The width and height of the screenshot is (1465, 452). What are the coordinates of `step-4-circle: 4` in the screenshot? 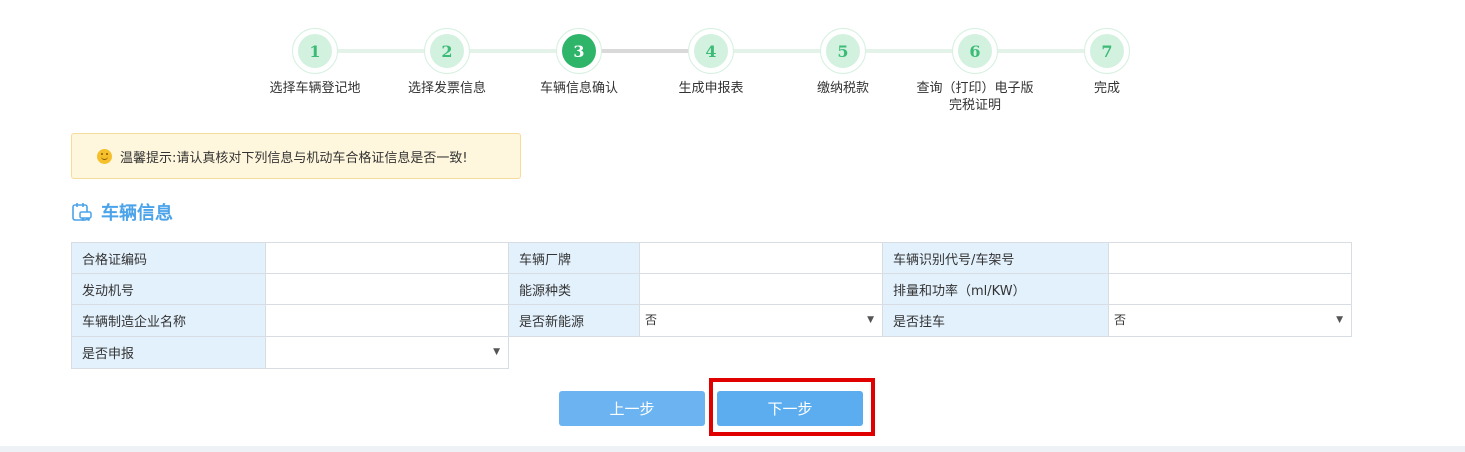 It's located at (711, 51).